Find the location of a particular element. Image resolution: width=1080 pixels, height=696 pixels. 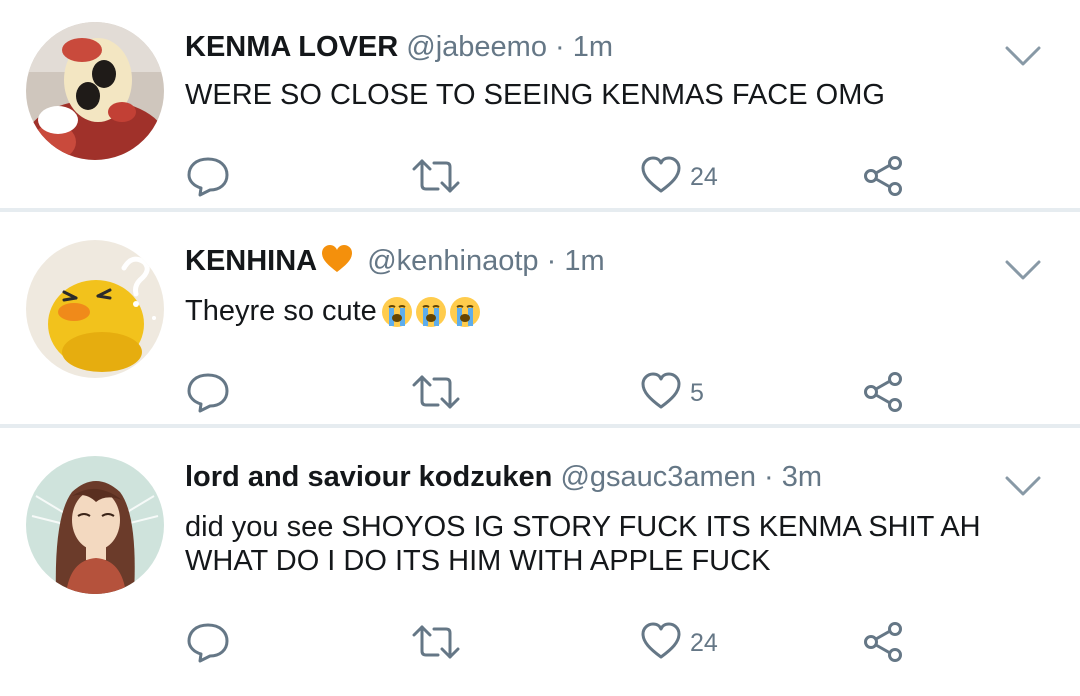

like-button: 5 is located at coordinates (672, 393).